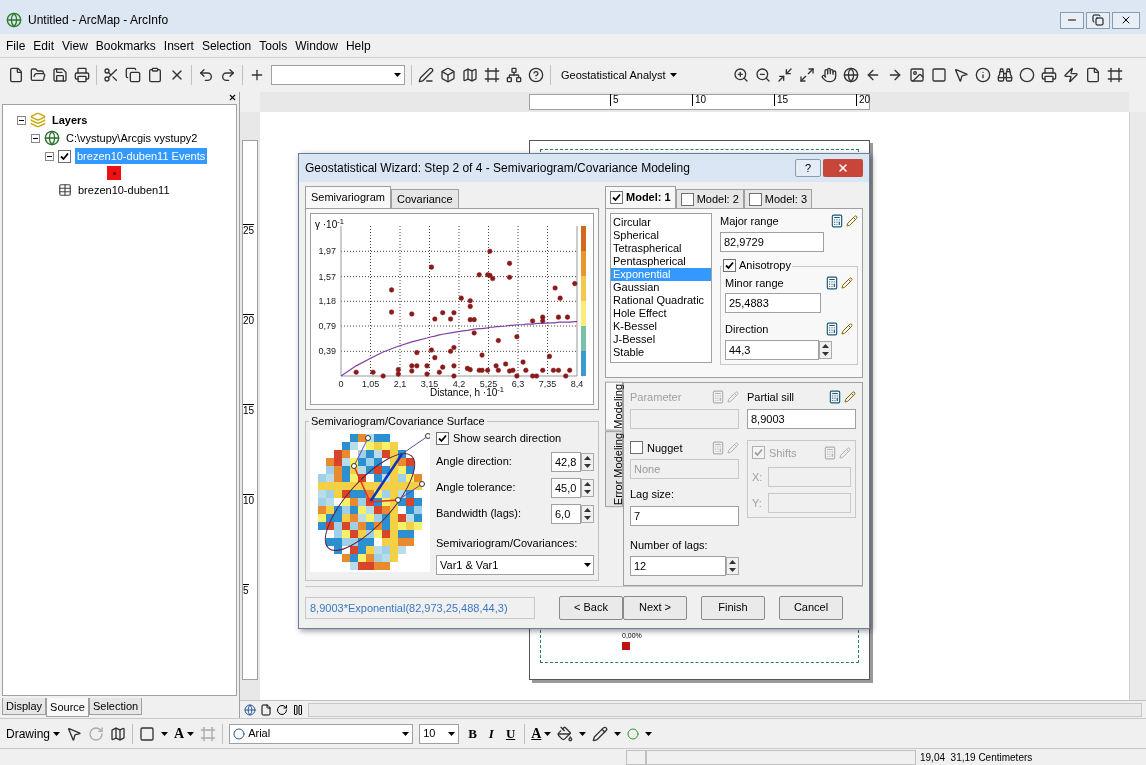  What do you see at coordinates (747, 329) in the screenshot?
I see `field-label: Direction` at bounding box center [747, 329].